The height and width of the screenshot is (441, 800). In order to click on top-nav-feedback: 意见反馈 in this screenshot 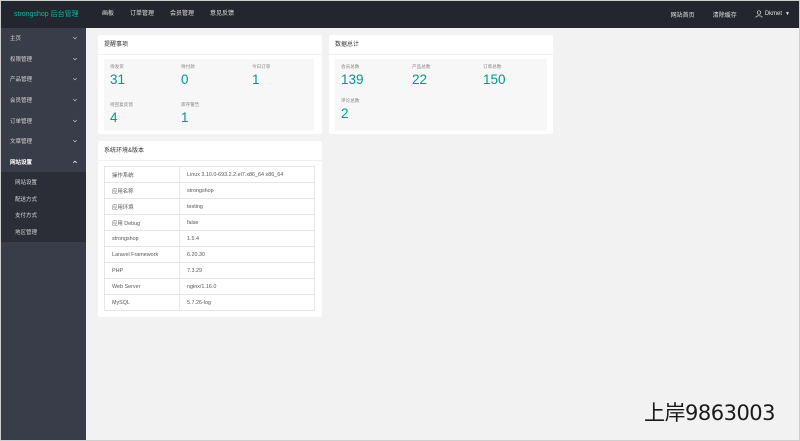, I will do `click(222, 14)`.